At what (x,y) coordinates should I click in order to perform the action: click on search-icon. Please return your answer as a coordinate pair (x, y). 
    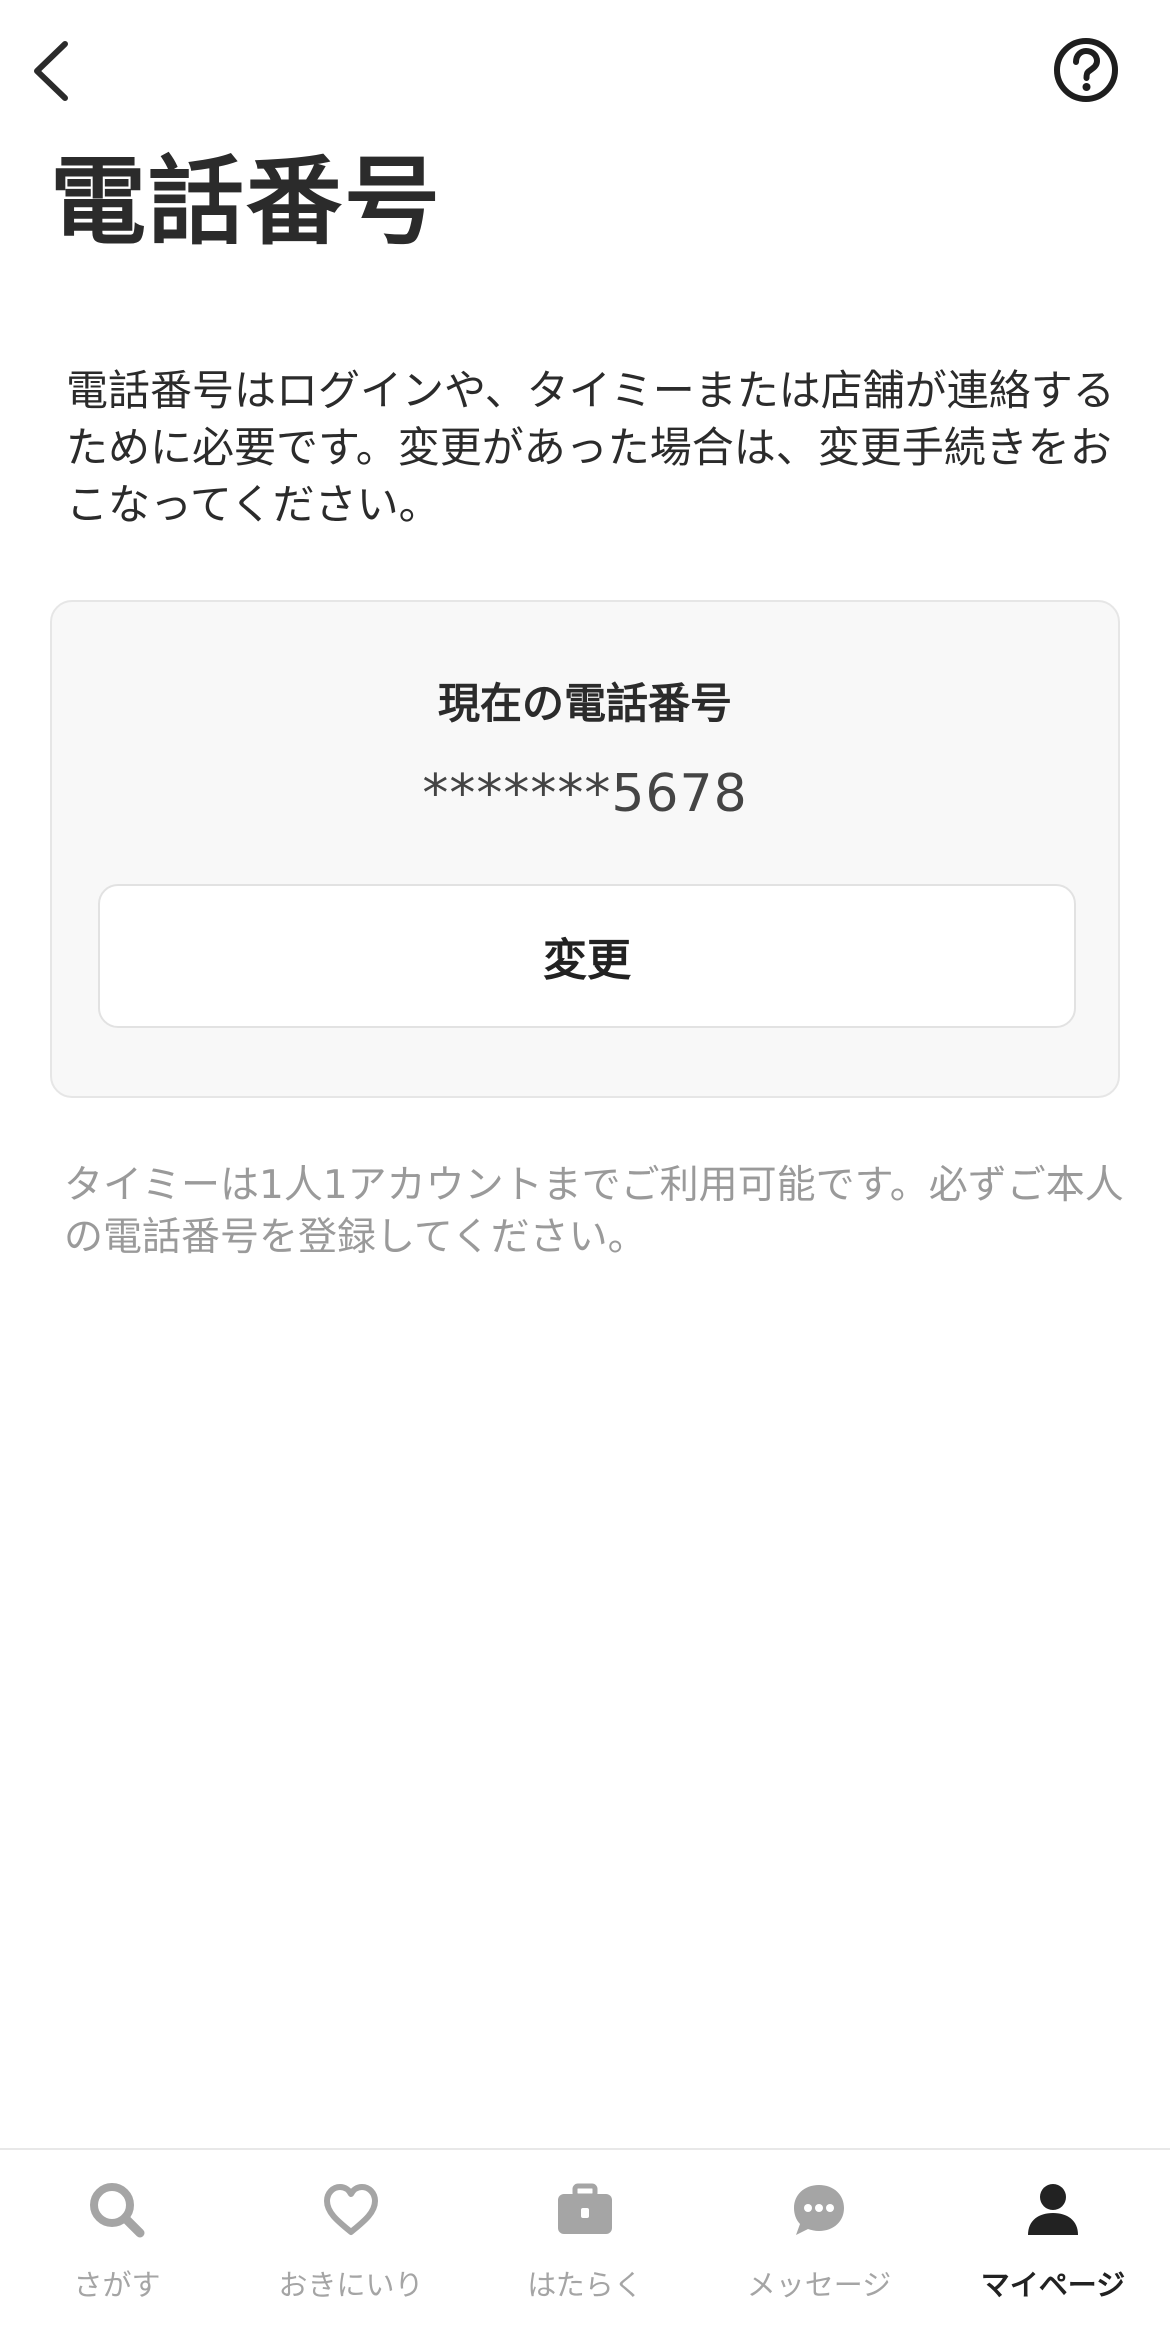
    Looking at the image, I should click on (117, 2210).